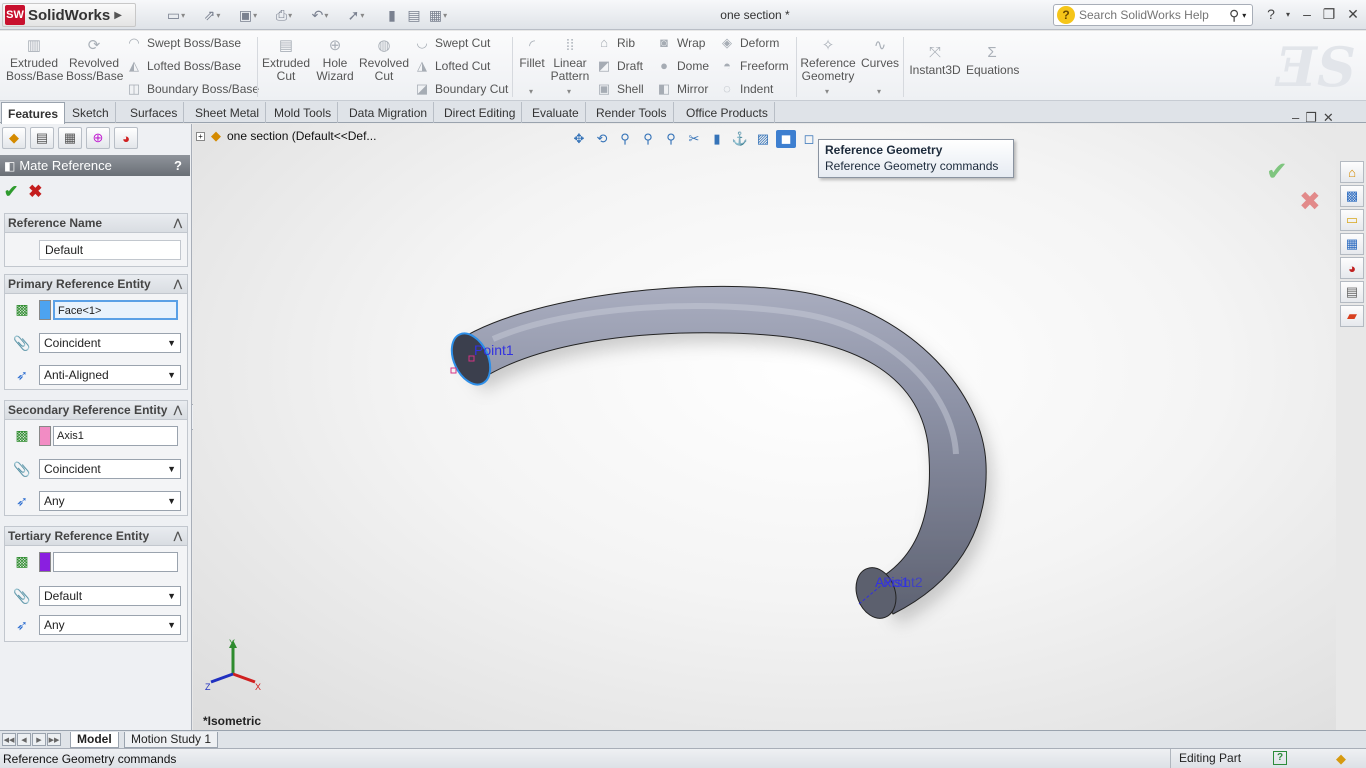 The width and height of the screenshot is (1366, 768). What do you see at coordinates (1352, 196) in the screenshot?
I see `design-library-tab: ▩` at bounding box center [1352, 196].